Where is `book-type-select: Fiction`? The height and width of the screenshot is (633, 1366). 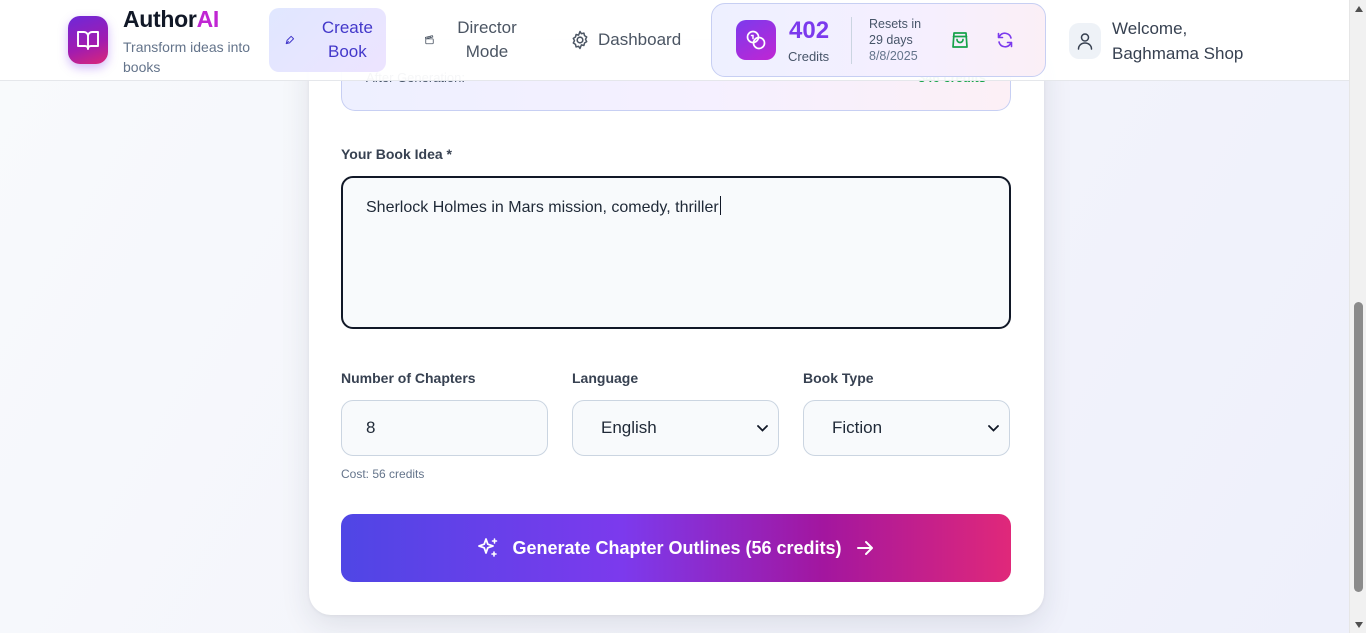
book-type-select: Fiction is located at coordinates (906, 428).